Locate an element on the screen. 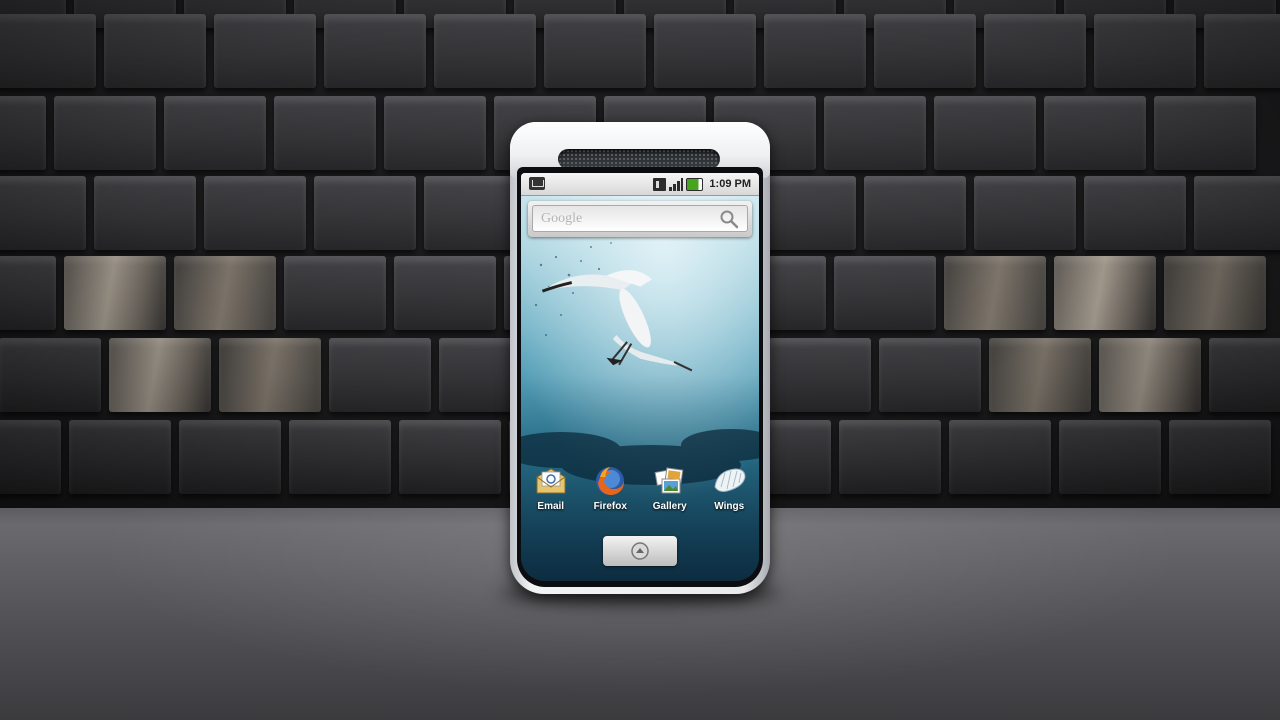 The width and height of the screenshot is (1280, 720). app-firefox: Firefox is located at coordinates (610, 493).